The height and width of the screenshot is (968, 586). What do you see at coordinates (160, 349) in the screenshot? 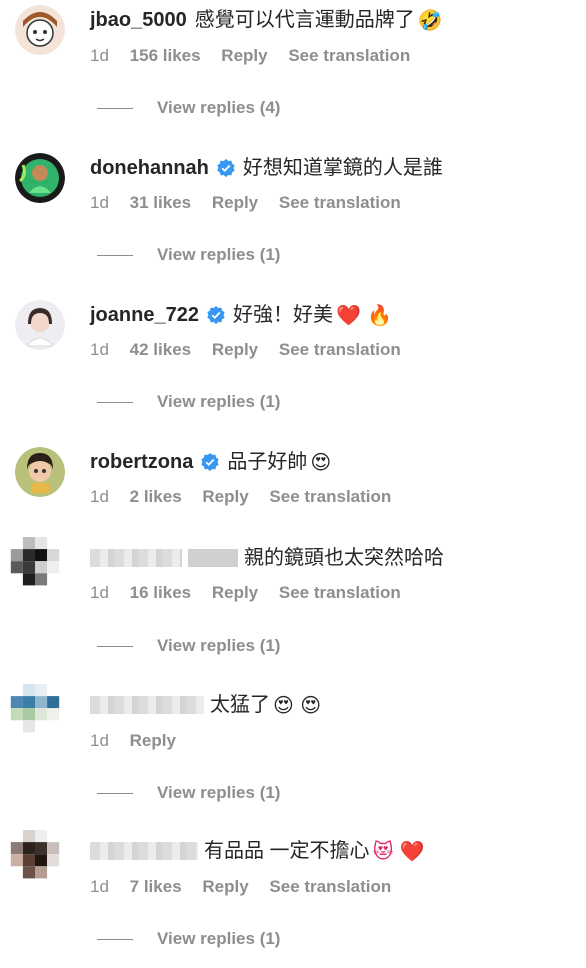
I see `likes-count: 42 likes` at bounding box center [160, 349].